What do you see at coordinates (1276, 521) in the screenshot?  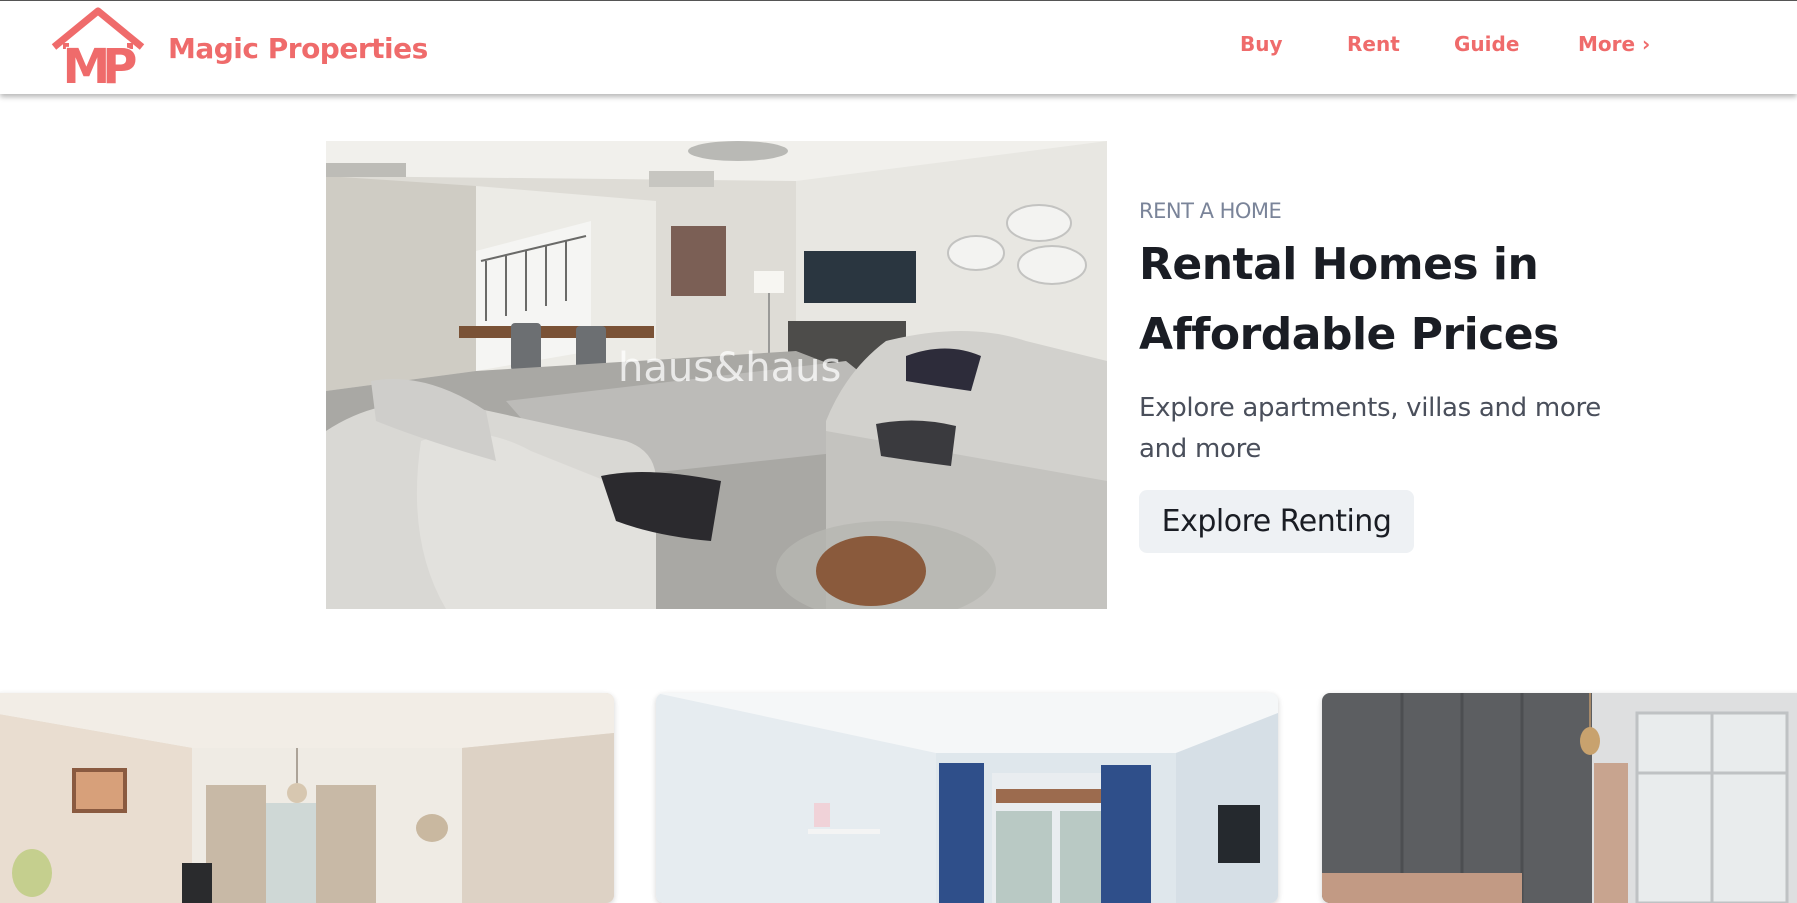 I see `explore-renting-button: Explore Renting` at bounding box center [1276, 521].